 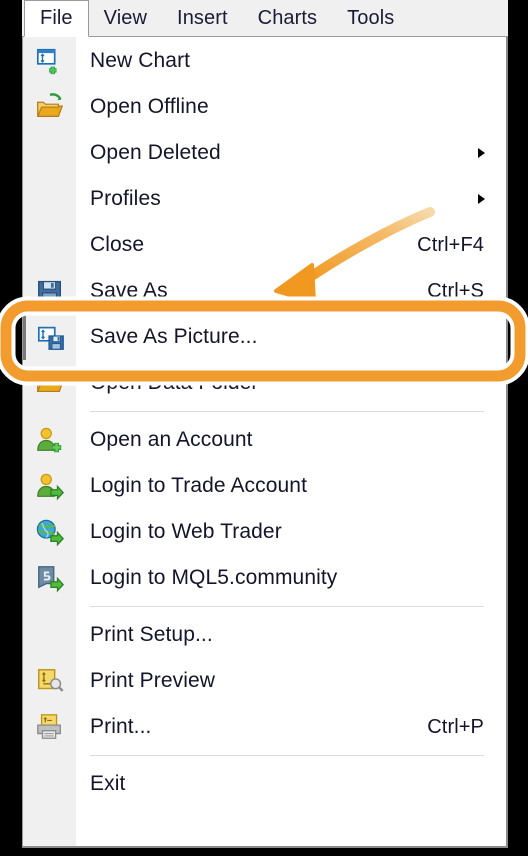 What do you see at coordinates (264, 61) in the screenshot?
I see `menu-item-new-chart: New Chart` at bounding box center [264, 61].